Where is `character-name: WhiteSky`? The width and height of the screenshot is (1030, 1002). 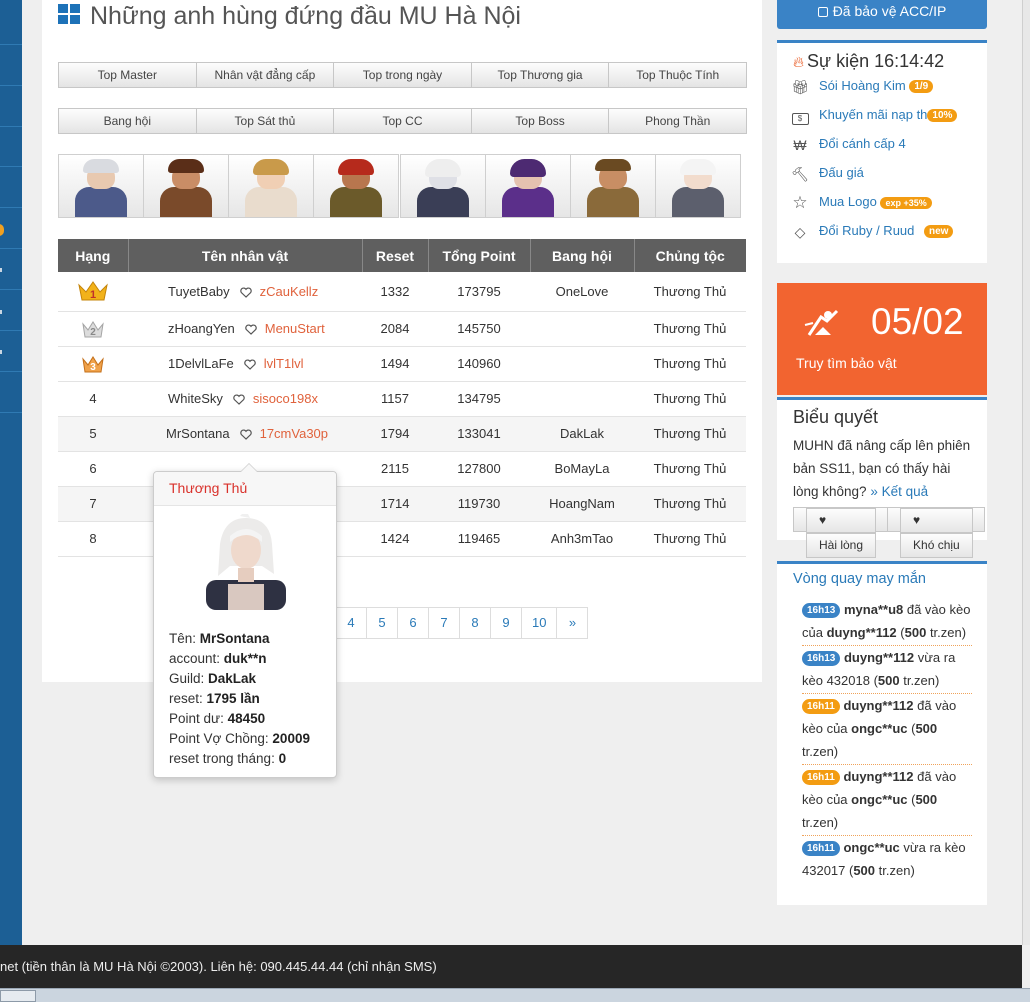 character-name: WhiteSky is located at coordinates (195, 398).